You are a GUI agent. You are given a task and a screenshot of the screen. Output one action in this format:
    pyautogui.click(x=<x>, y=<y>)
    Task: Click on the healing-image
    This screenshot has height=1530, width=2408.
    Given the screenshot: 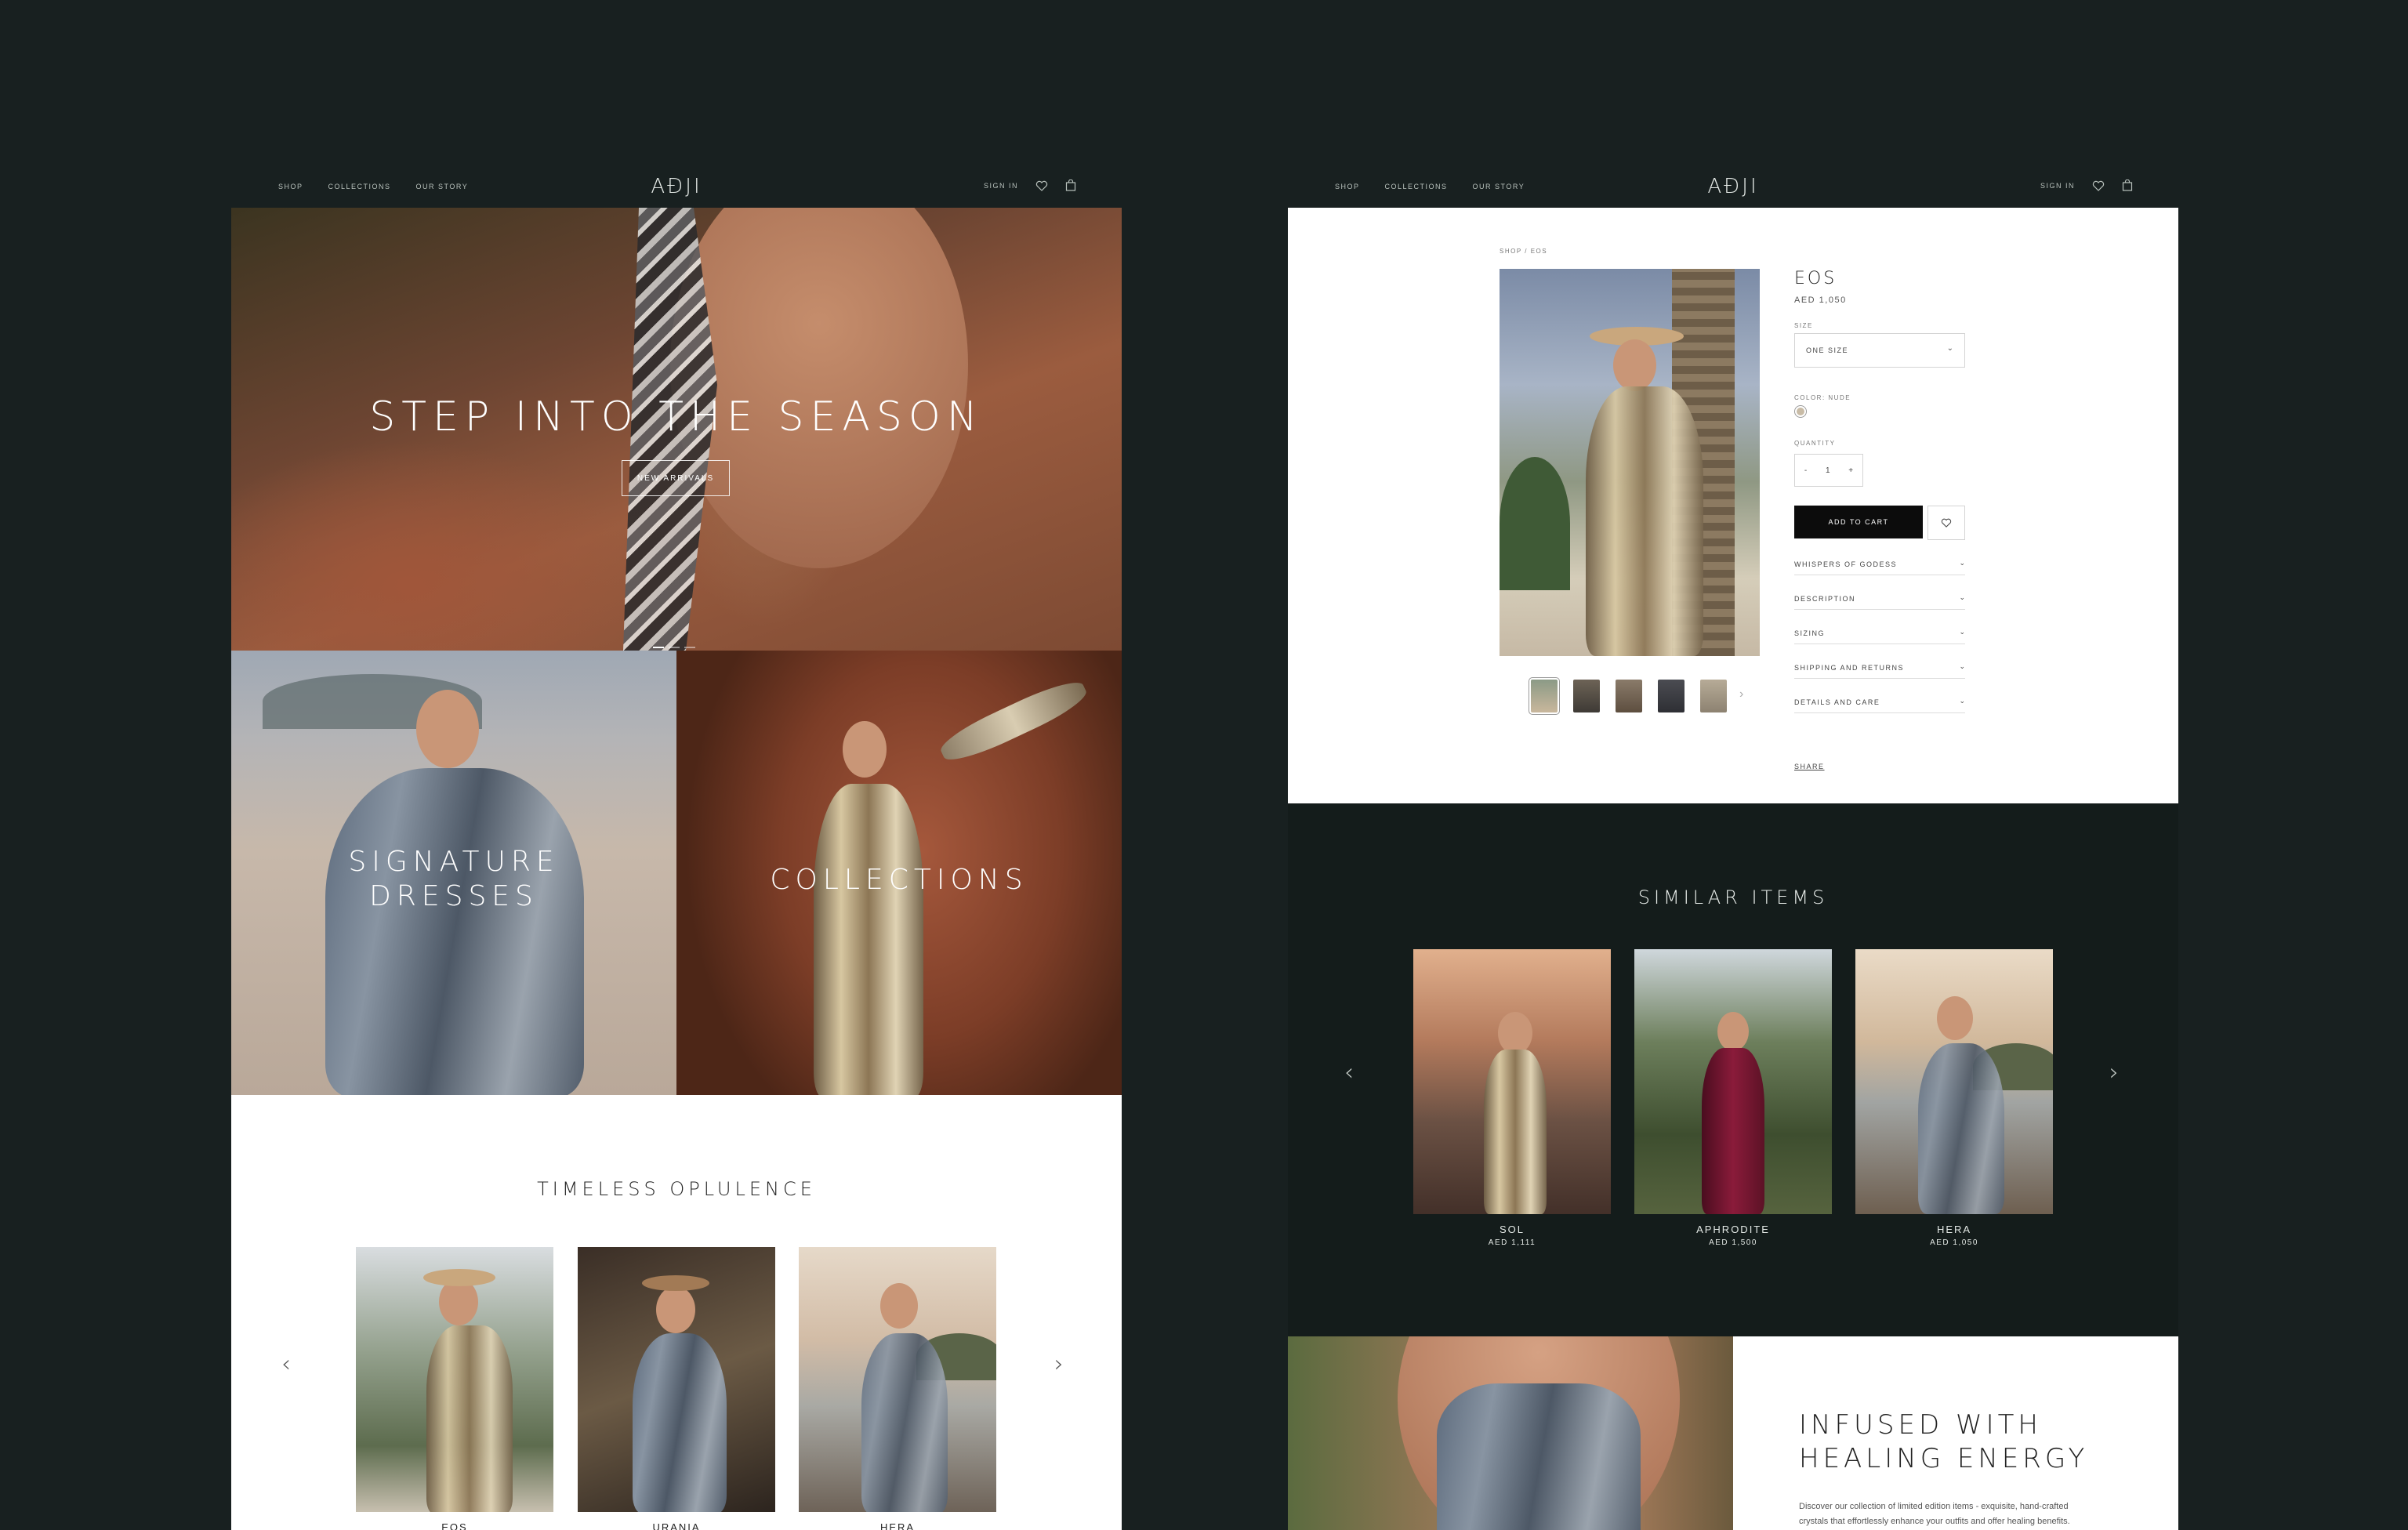 What is the action you would take?
    pyautogui.click(x=1510, y=1433)
    